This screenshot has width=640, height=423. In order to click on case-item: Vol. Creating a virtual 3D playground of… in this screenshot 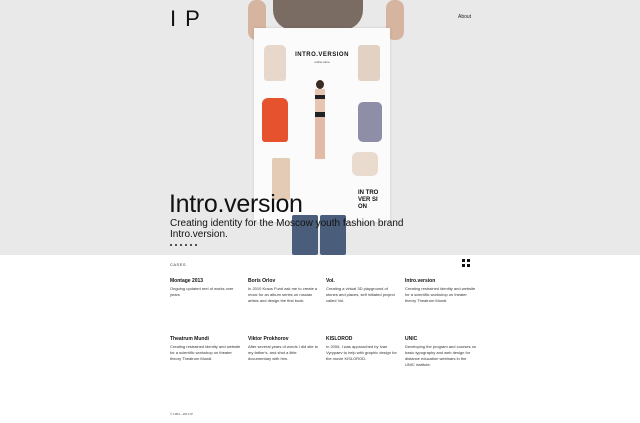, I will do `click(362, 291)`.